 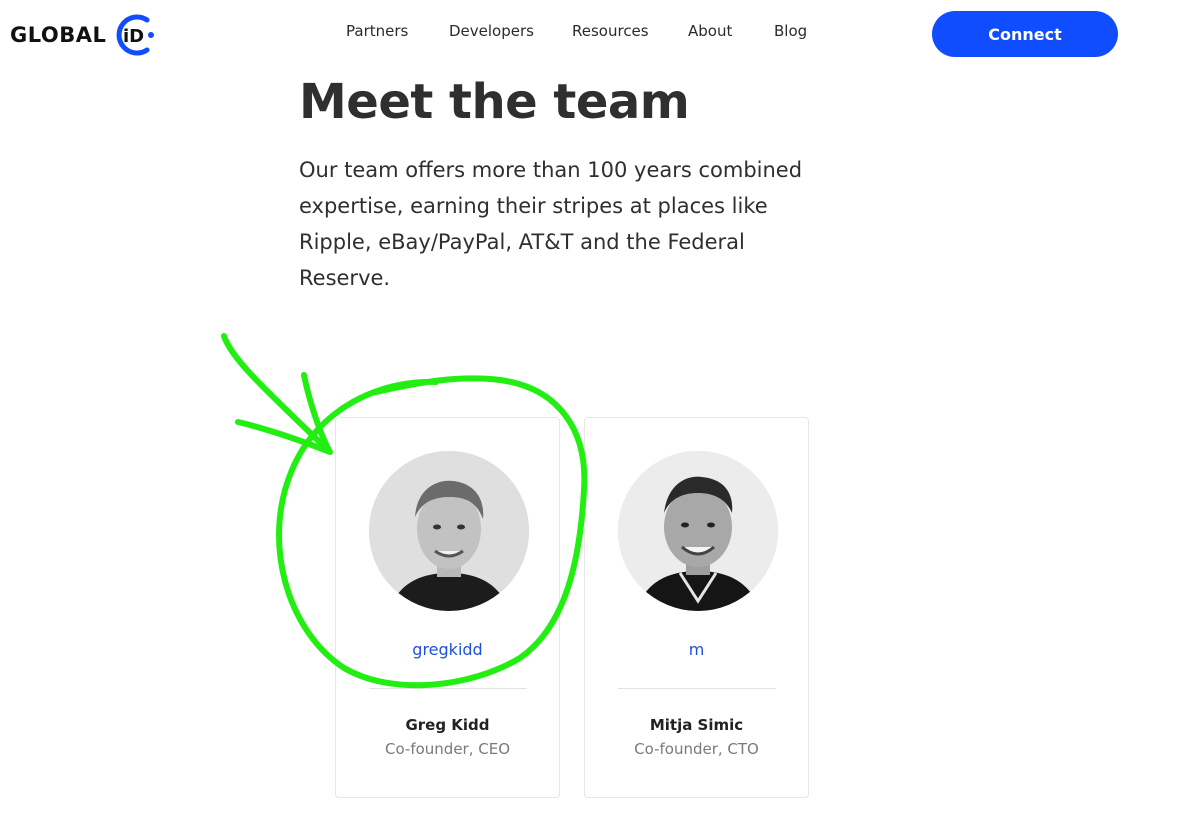 I want to click on avatar-mitja-simic, so click(x=698, y=531).